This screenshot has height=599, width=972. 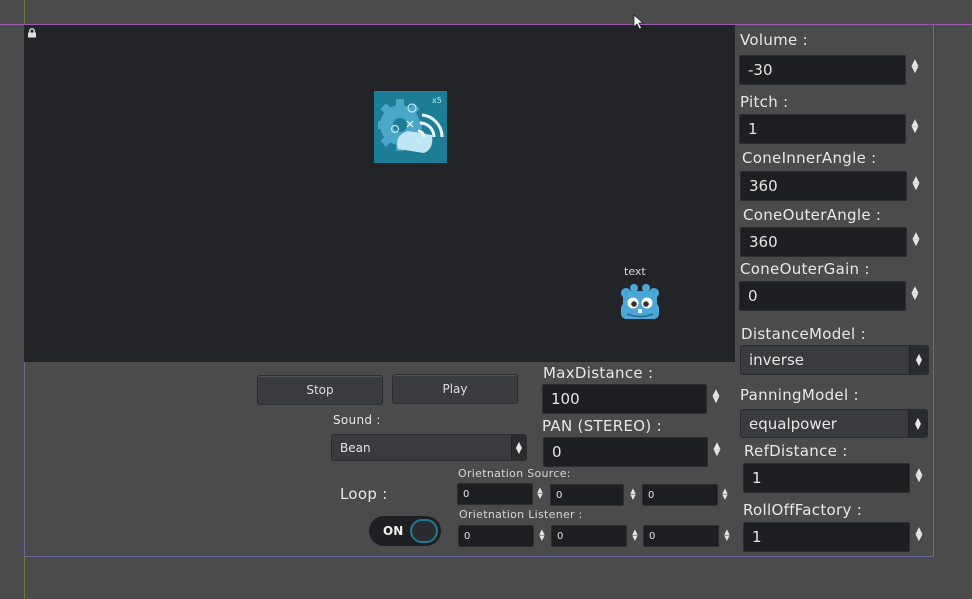 I want to click on loop-toggle: ON, so click(x=405, y=531).